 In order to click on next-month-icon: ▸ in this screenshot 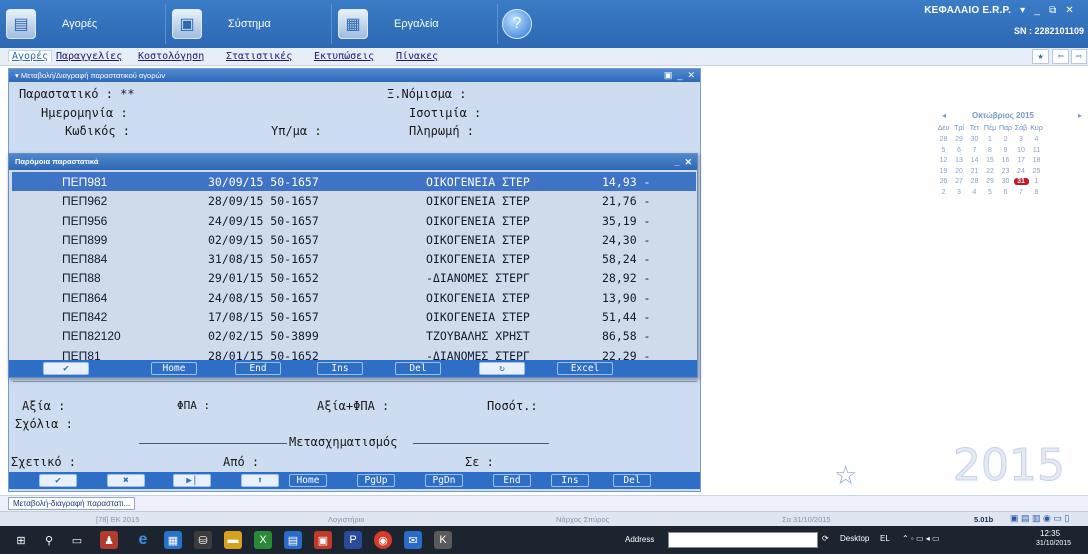, I will do `click(1080, 115)`.